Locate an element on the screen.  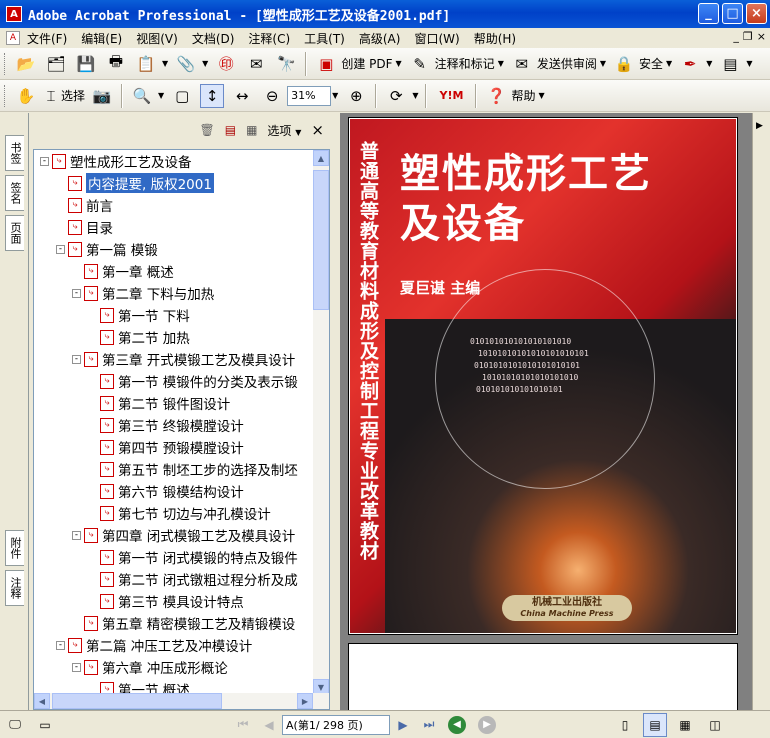
fit-page-icon: ↕ is located at coordinates (212, 95).